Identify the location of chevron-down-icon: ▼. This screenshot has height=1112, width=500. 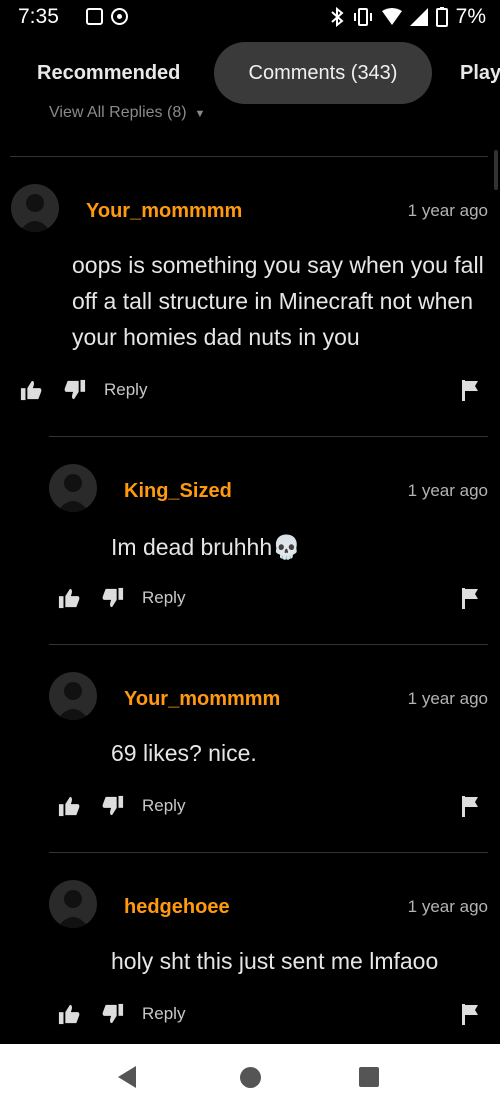
(200, 114).